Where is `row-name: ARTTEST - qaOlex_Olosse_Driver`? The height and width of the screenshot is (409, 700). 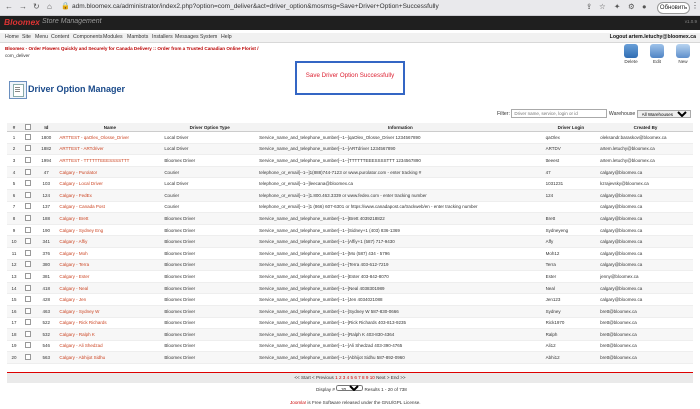
row-name: ARTTEST - qaOlex_Olosse_Driver is located at coordinates (110, 137).